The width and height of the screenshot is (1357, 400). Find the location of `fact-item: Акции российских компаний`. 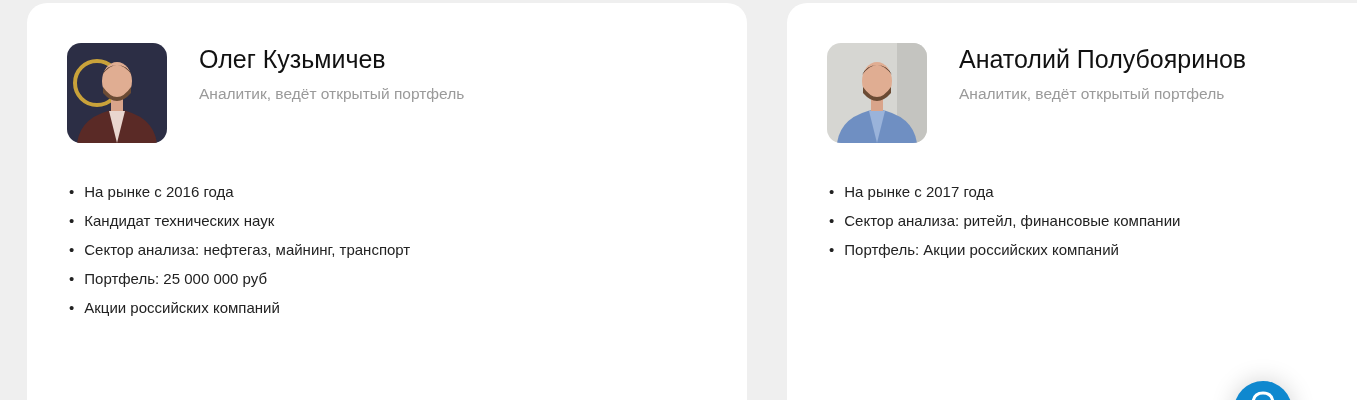

fact-item: Акции российских компаний is located at coordinates (182, 308).